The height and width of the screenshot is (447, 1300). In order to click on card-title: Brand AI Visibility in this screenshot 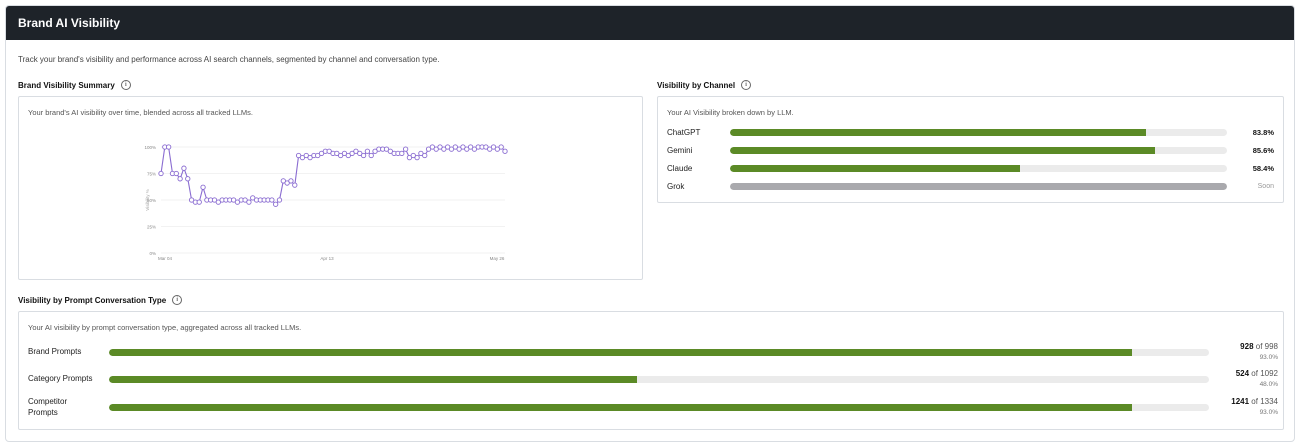, I will do `click(69, 23)`.